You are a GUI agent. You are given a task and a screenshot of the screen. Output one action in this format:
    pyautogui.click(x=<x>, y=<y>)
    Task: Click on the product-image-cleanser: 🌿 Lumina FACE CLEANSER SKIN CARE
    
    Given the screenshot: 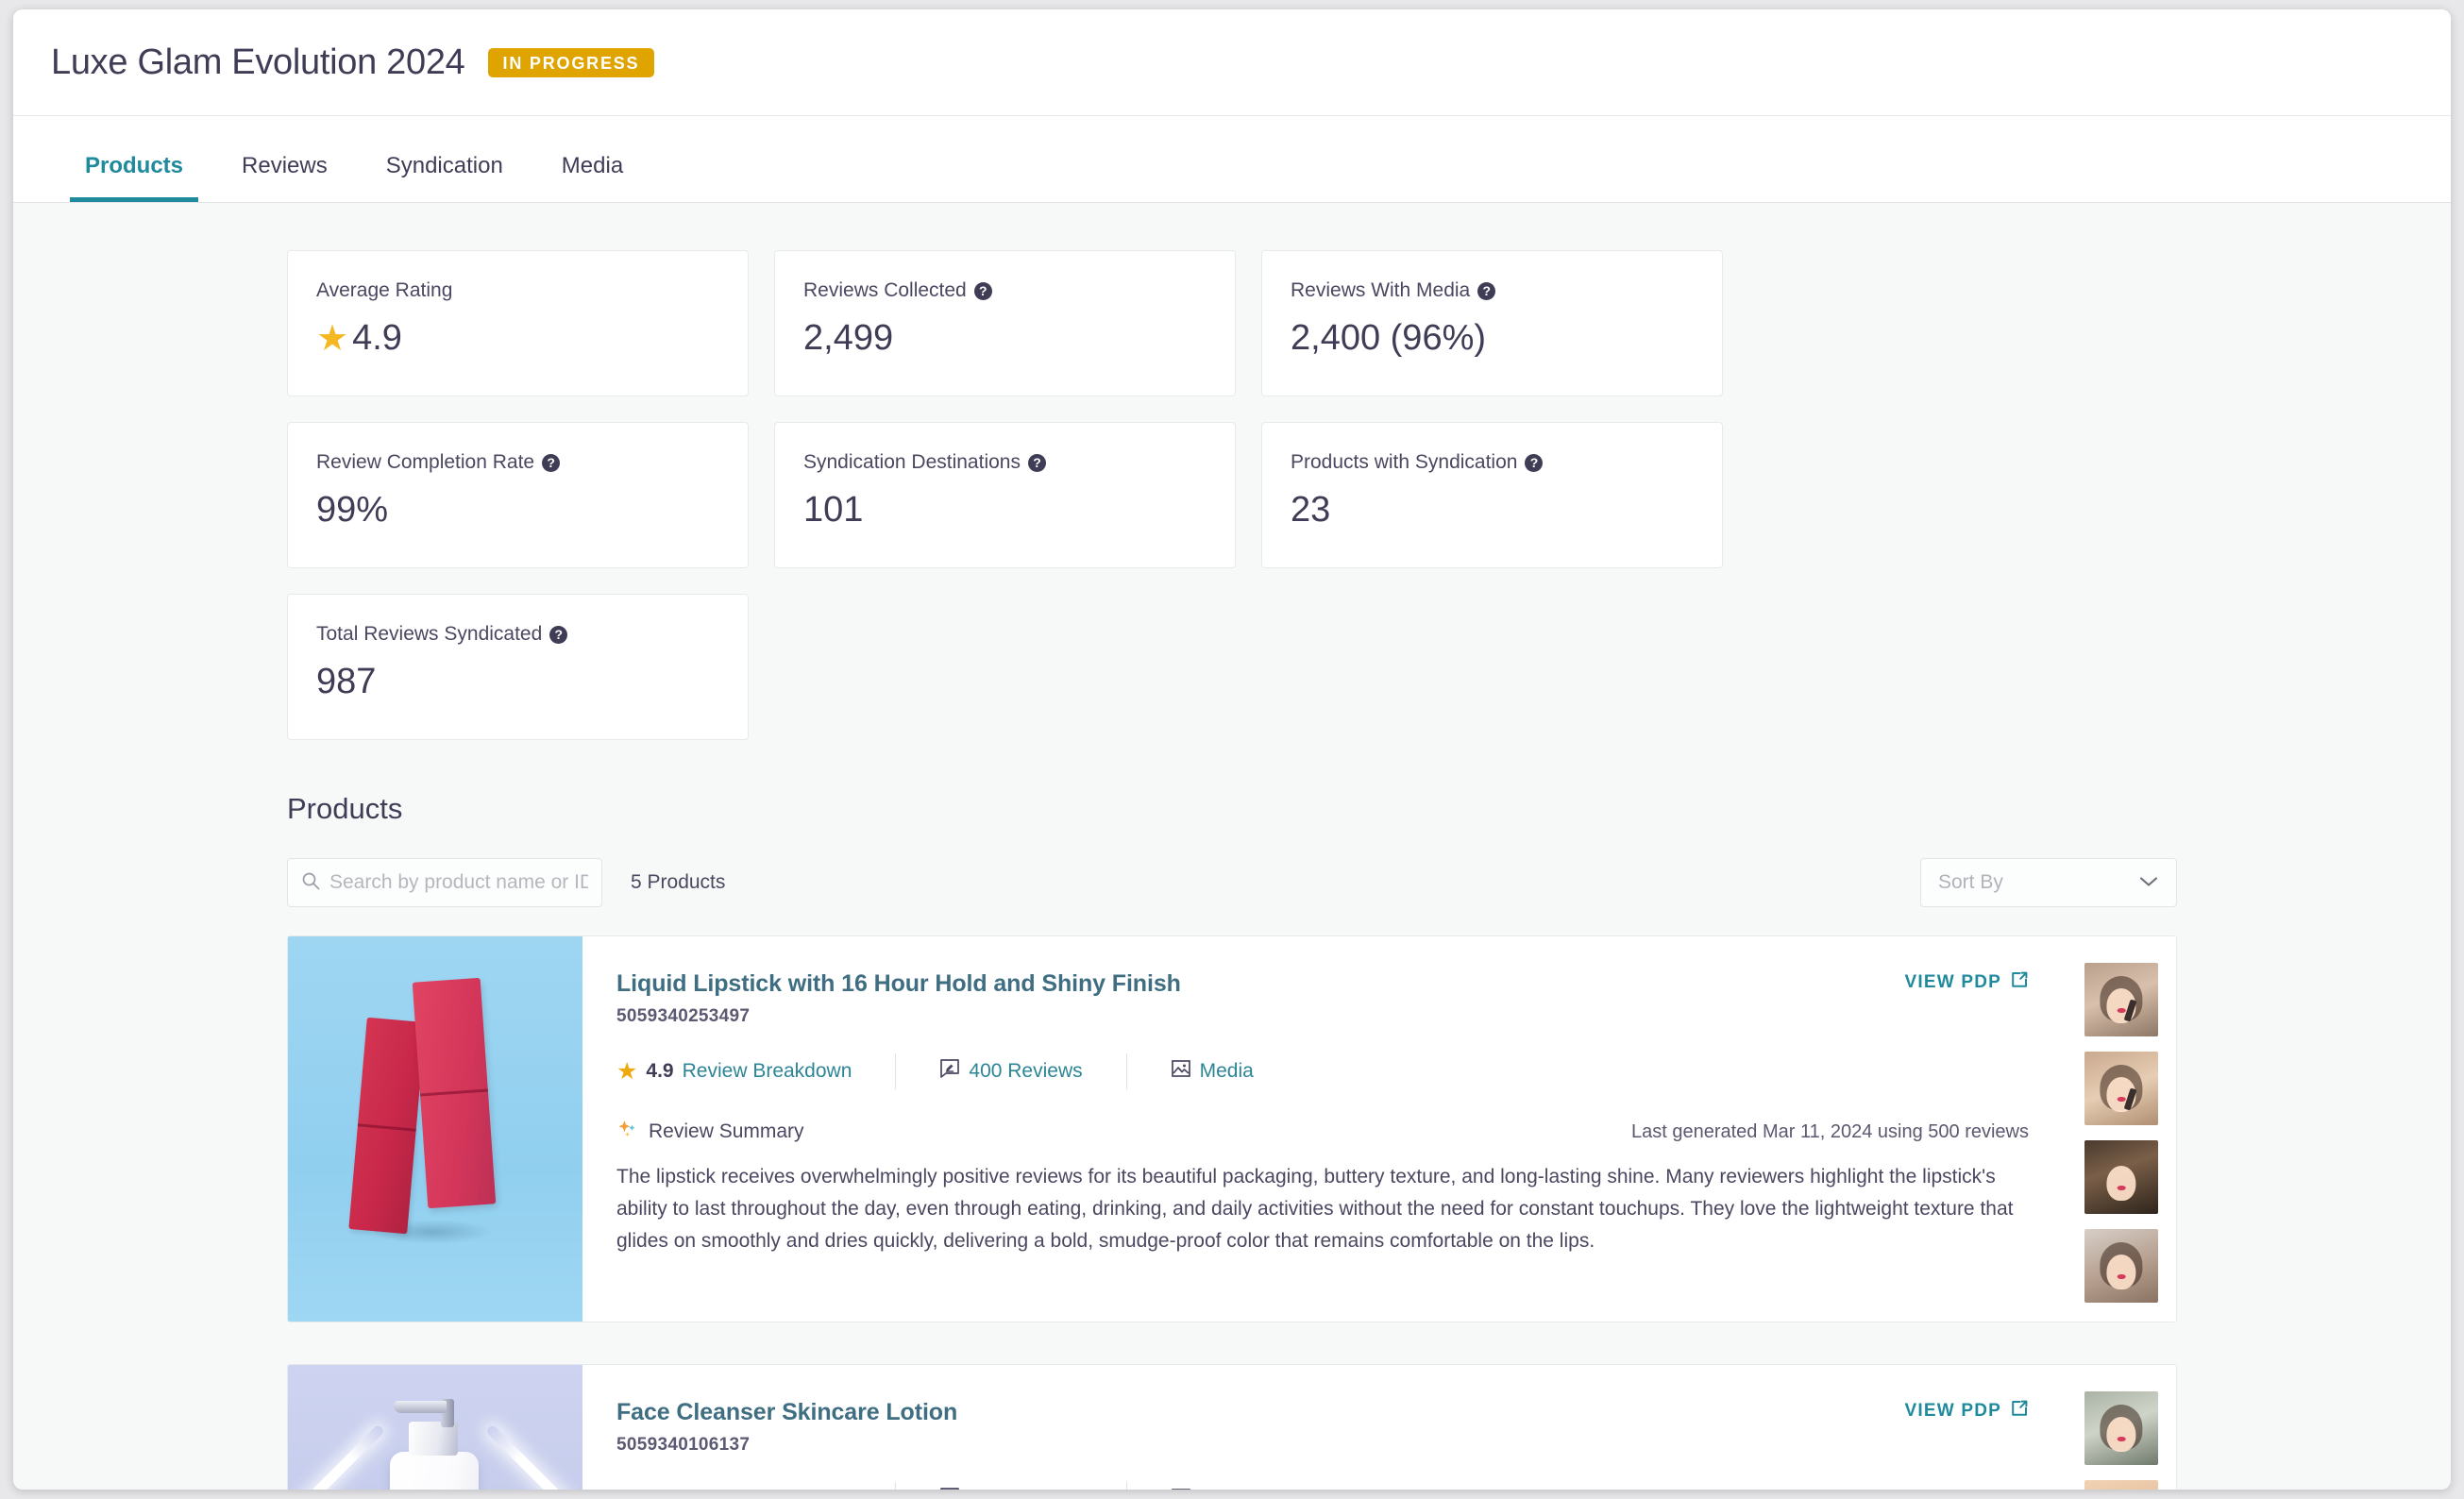 What is the action you would take?
    pyautogui.click(x=435, y=1427)
    